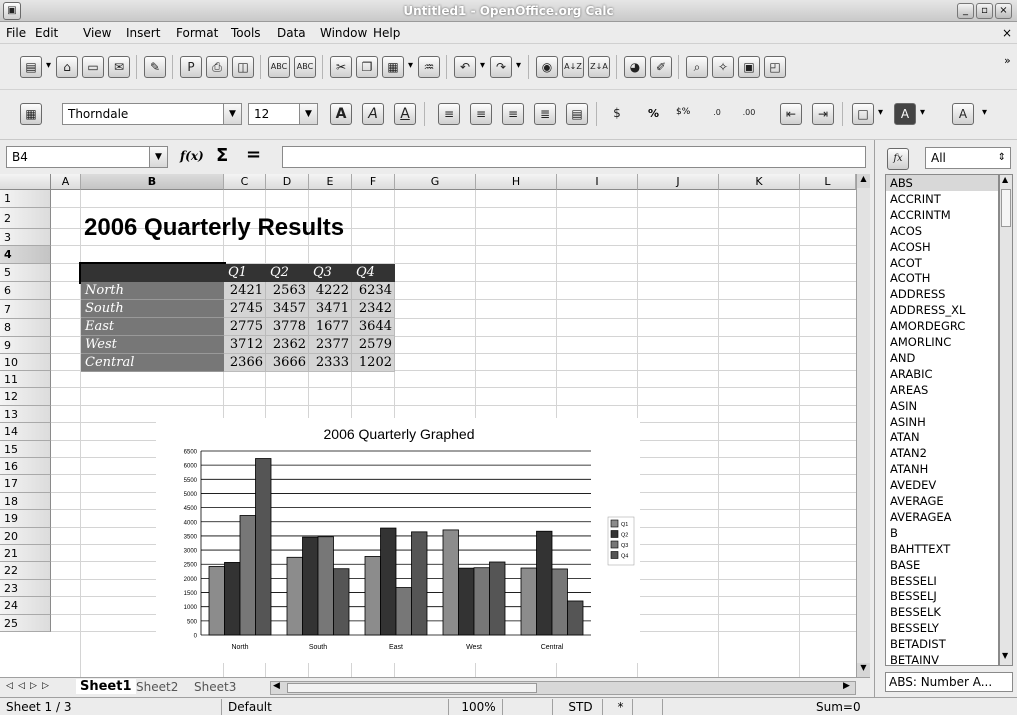  What do you see at coordinates (917, 501) in the screenshot?
I see `function-item: AVERAGE` at bounding box center [917, 501].